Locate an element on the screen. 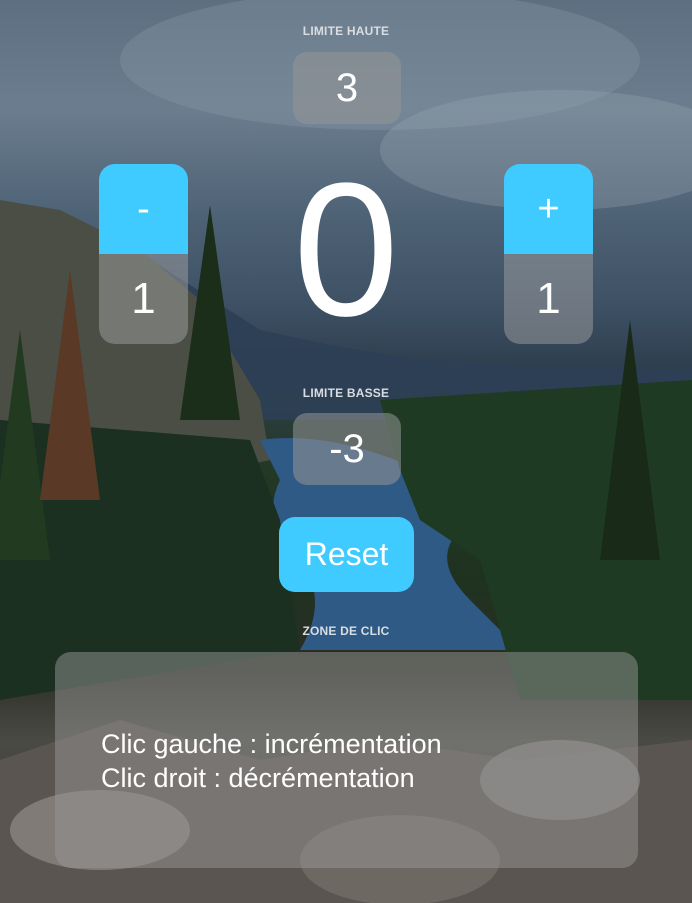 The image size is (692, 903). increment-stepper: + 1 is located at coordinates (548, 254).